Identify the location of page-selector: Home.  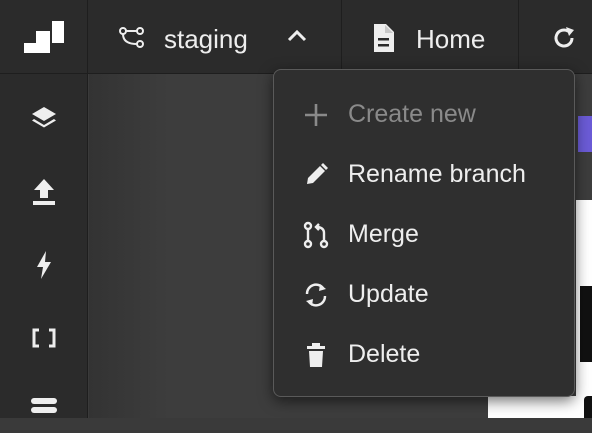
(431, 36).